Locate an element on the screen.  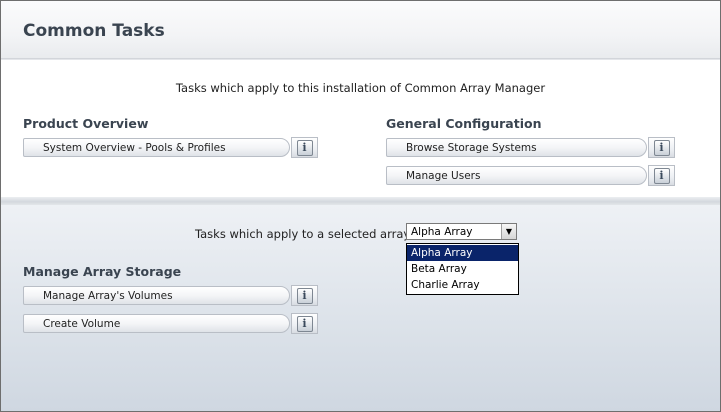
manage-users-info-button: i is located at coordinates (661, 175).